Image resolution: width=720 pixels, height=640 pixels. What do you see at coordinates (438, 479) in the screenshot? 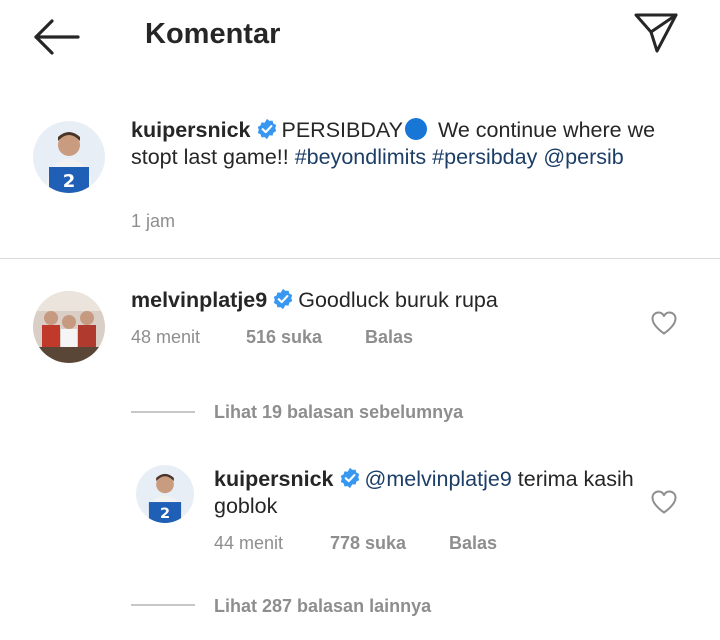
I see `mention-melvinplatje9: @melvinplatje9` at bounding box center [438, 479].